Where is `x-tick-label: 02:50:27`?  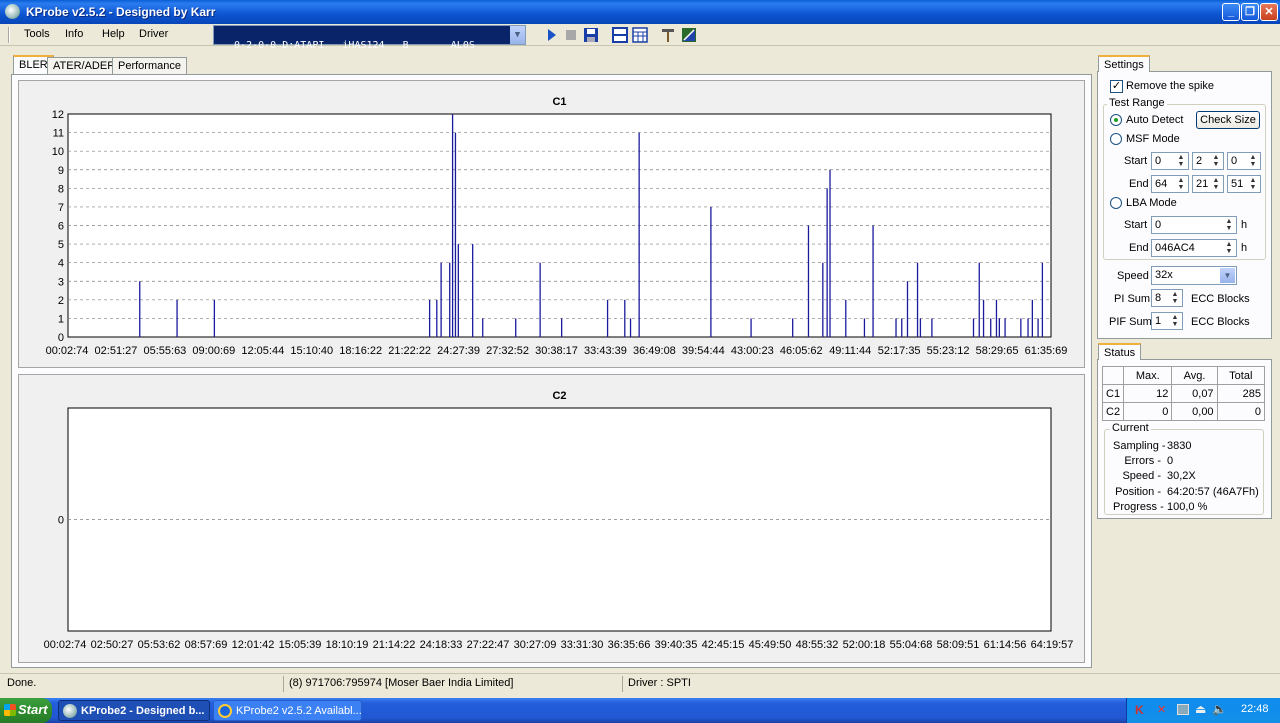
x-tick-label: 02:50:27 is located at coordinates (112, 645).